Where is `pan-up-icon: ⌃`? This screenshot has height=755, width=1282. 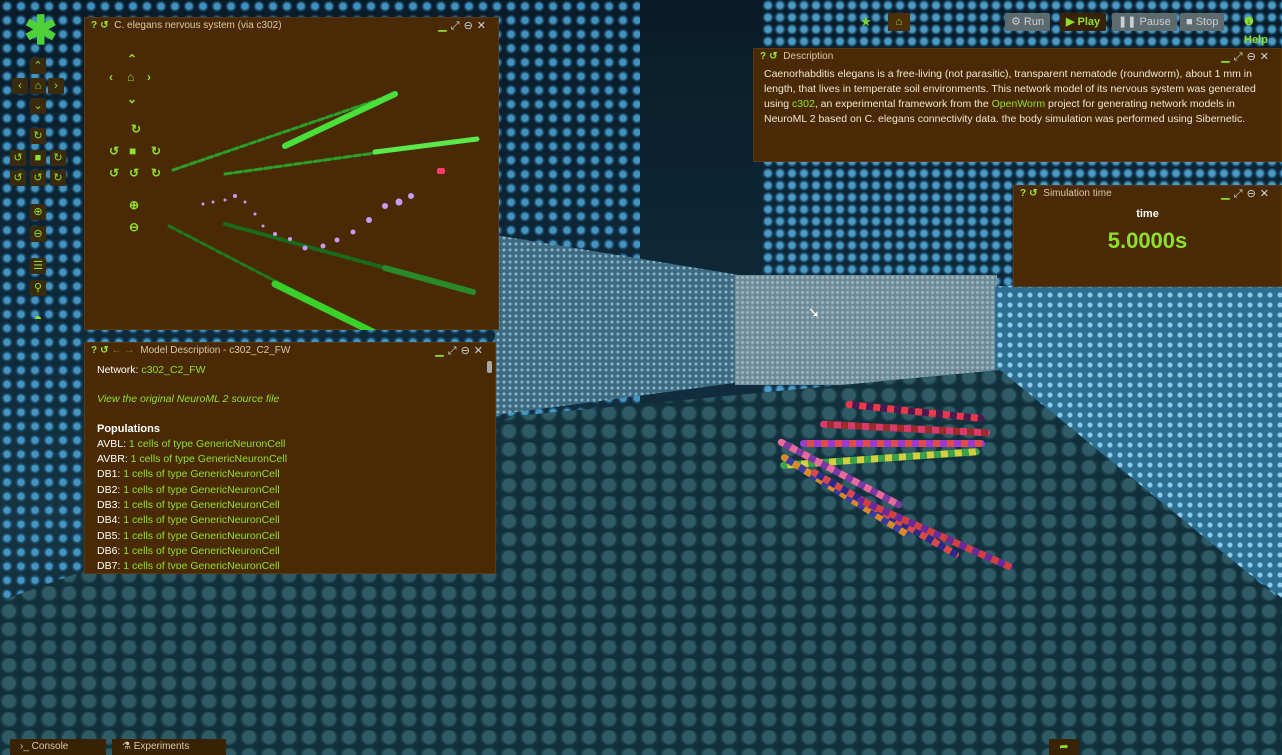
pan-up-icon: ⌃ is located at coordinates (38, 66).